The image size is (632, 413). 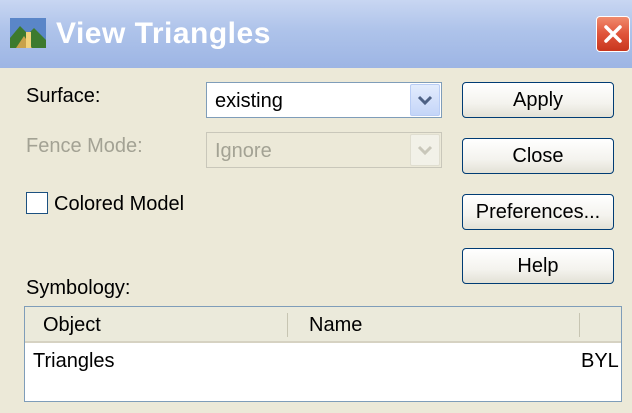 I want to click on apply-button: Apply, so click(x=538, y=100).